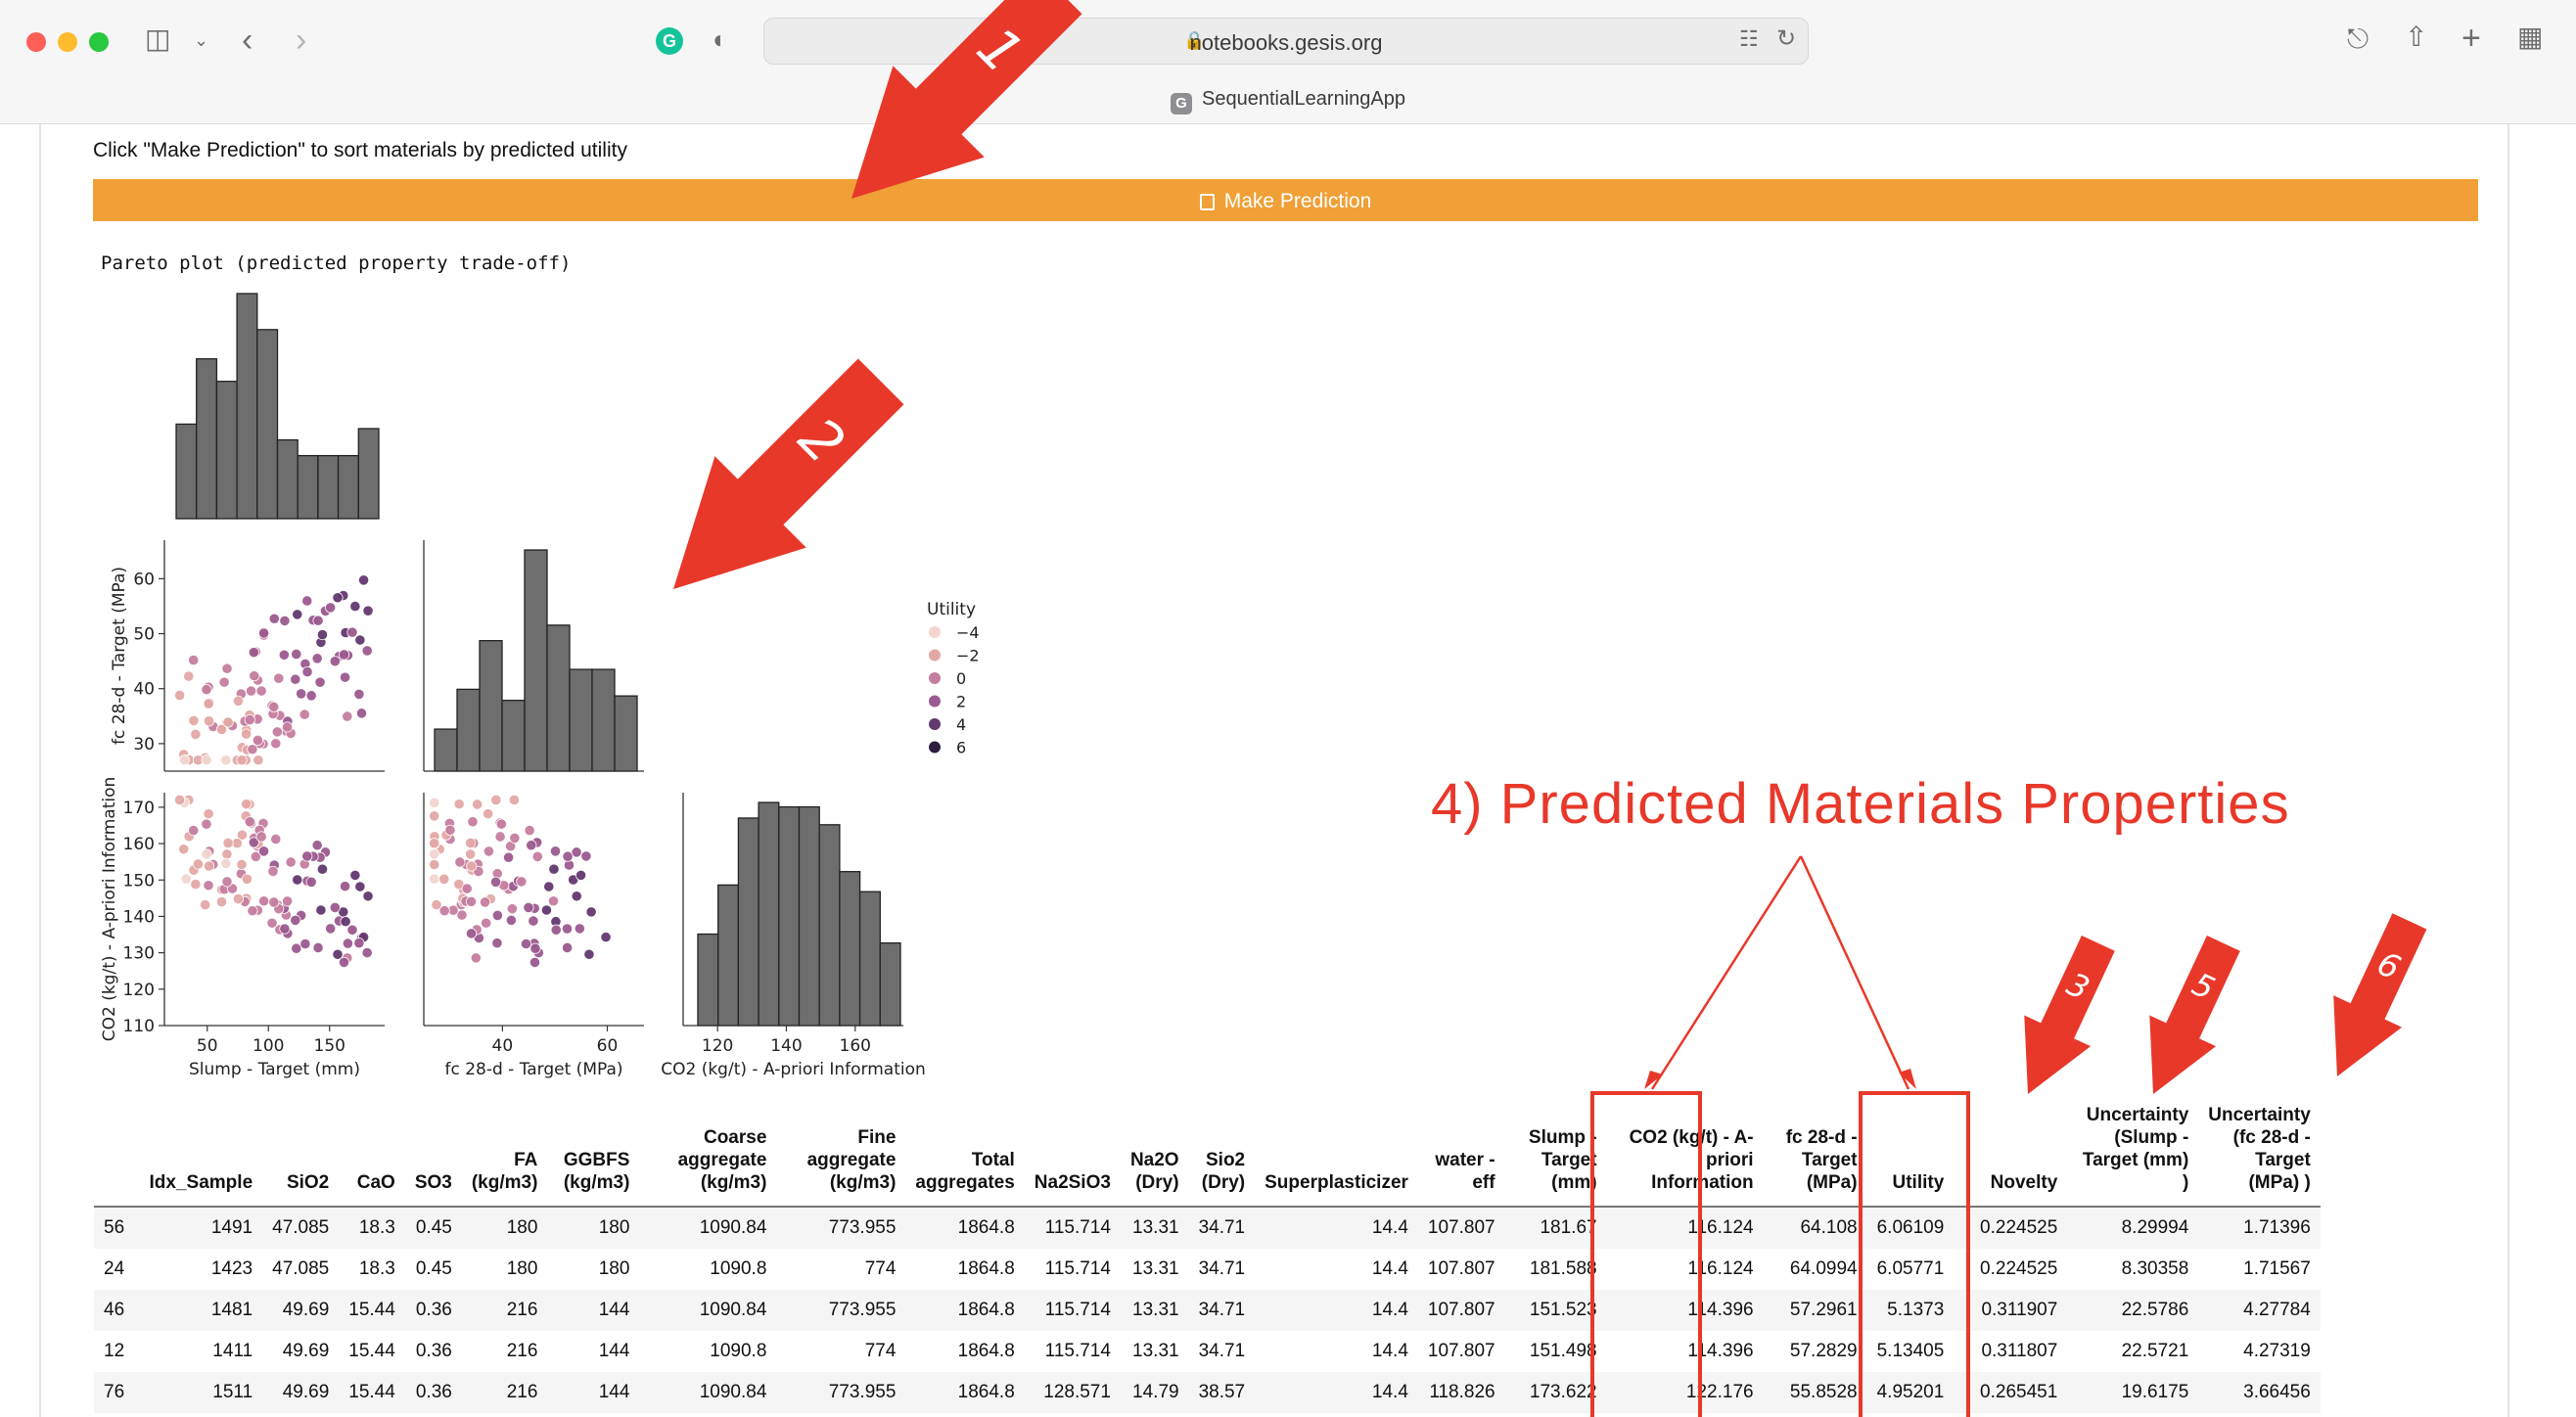 The image size is (2576, 1417). I want to click on table-cell: 1423, so click(231, 1268).